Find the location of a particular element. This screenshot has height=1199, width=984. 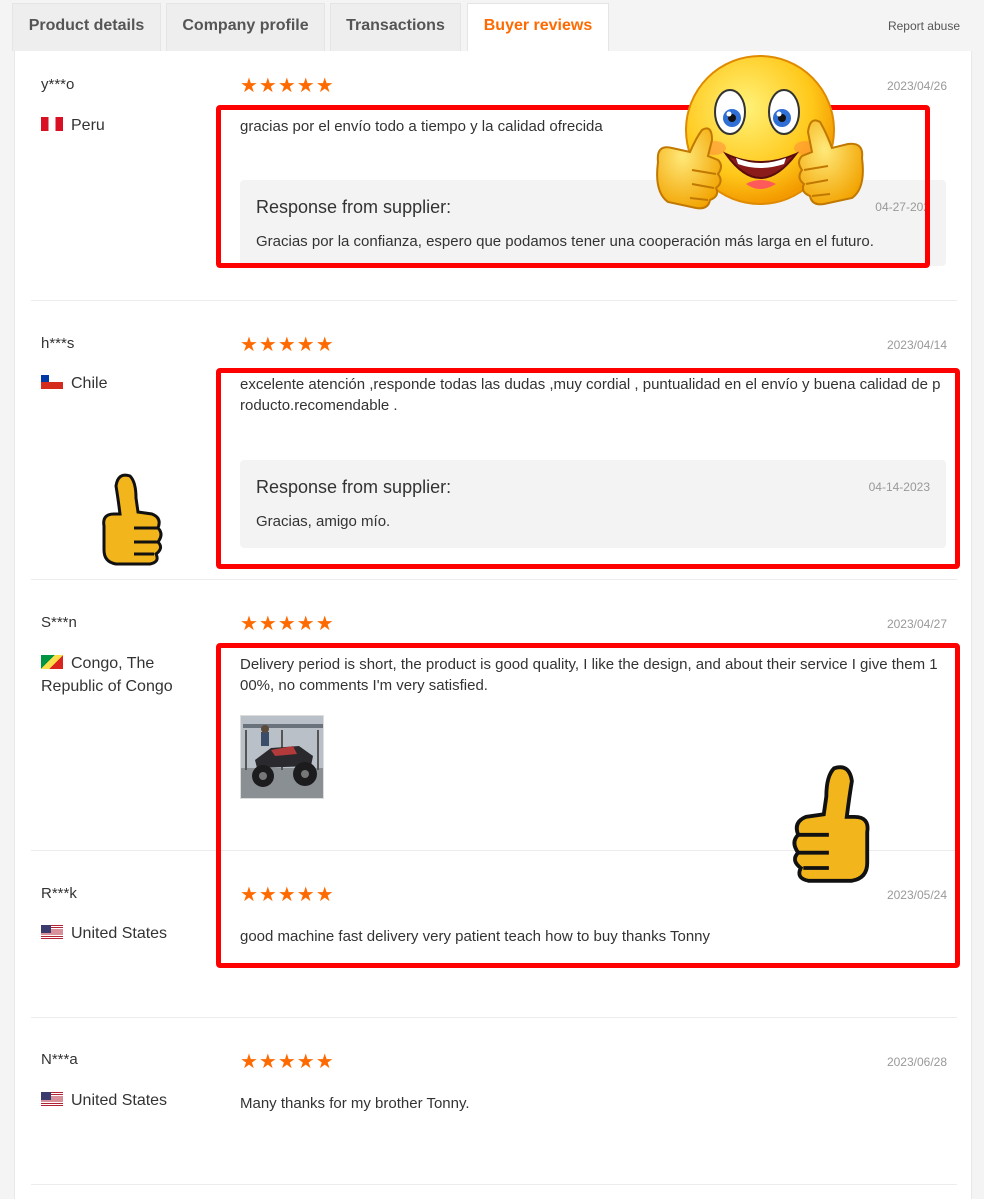

review-date: 2023/04/26 is located at coordinates (916, 86).